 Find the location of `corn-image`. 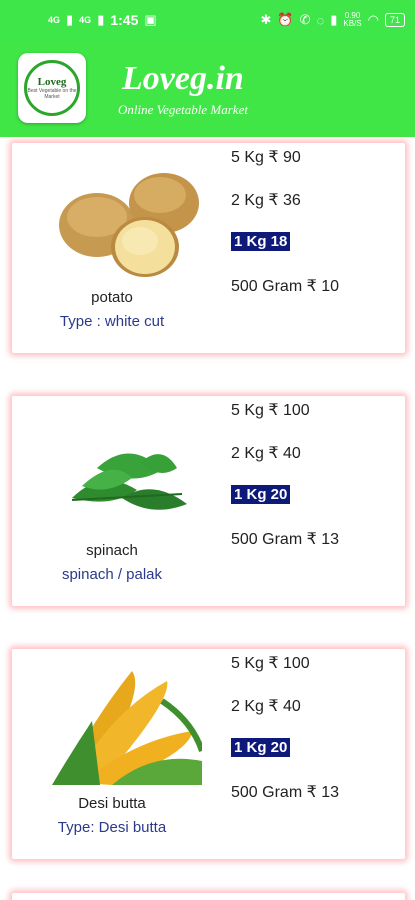

corn-image is located at coordinates (127, 728).